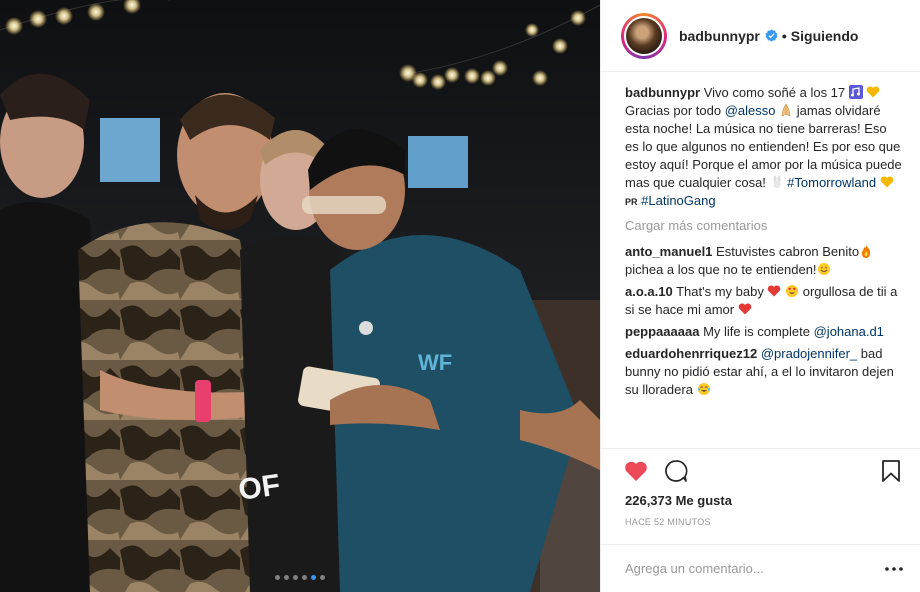  Describe the element at coordinates (721, 269) in the screenshot. I see `comment-text-continued: pichea a los que no te entienden!` at that location.